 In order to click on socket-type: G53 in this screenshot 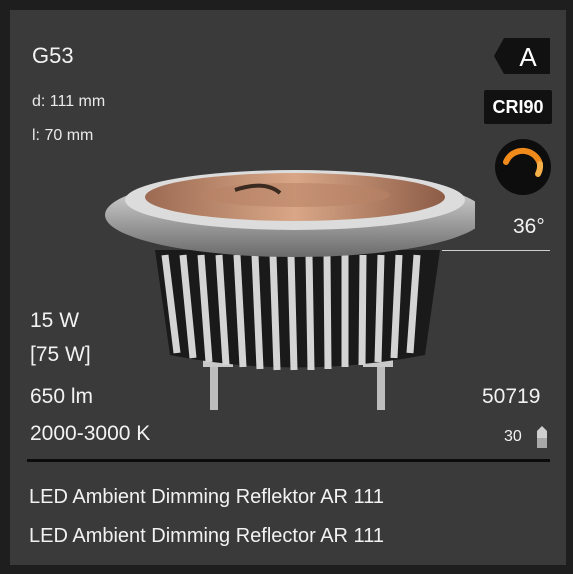, I will do `click(53, 55)`.